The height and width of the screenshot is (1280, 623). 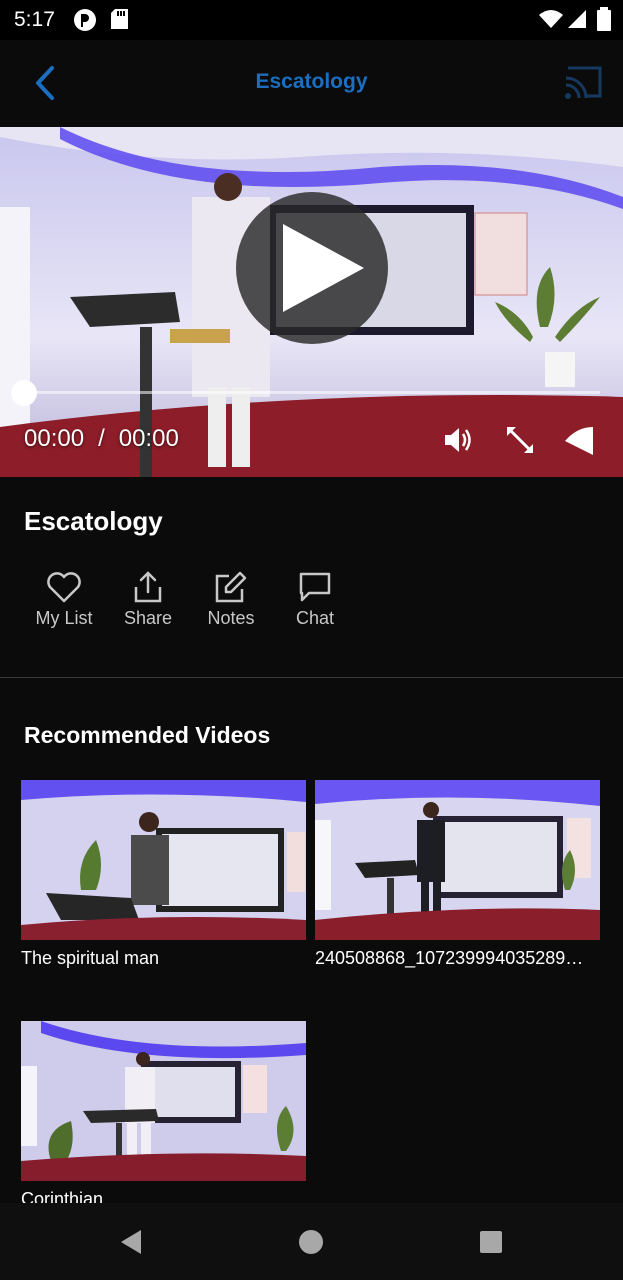 I want to click on nav-home-button, so click(x=311, y=1242).